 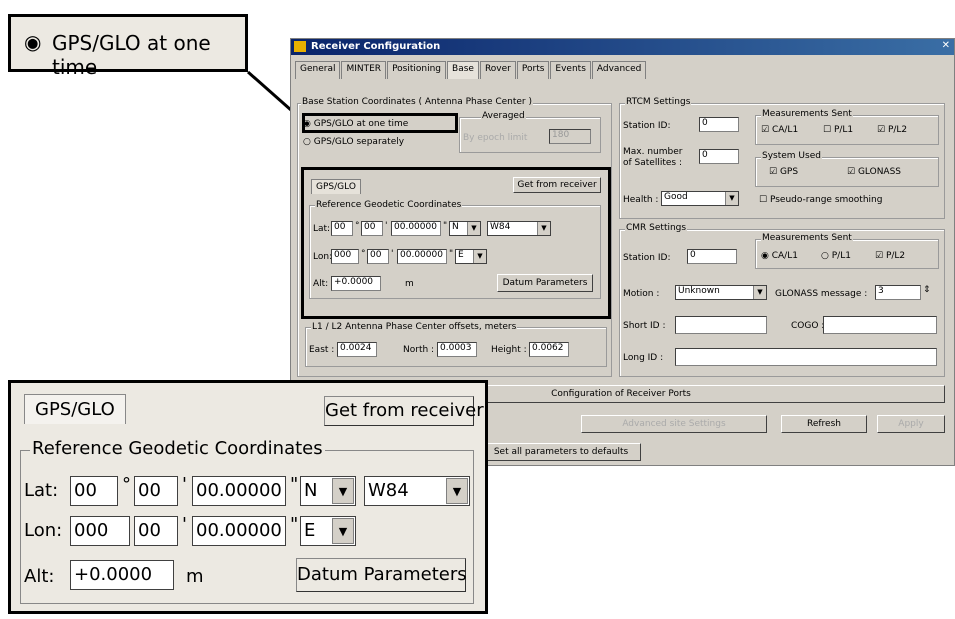 What do you see at coordinates (376, 46) in the screenshot?
I see `window-title: Receiver Configuration` at bounding box center [376, 46].